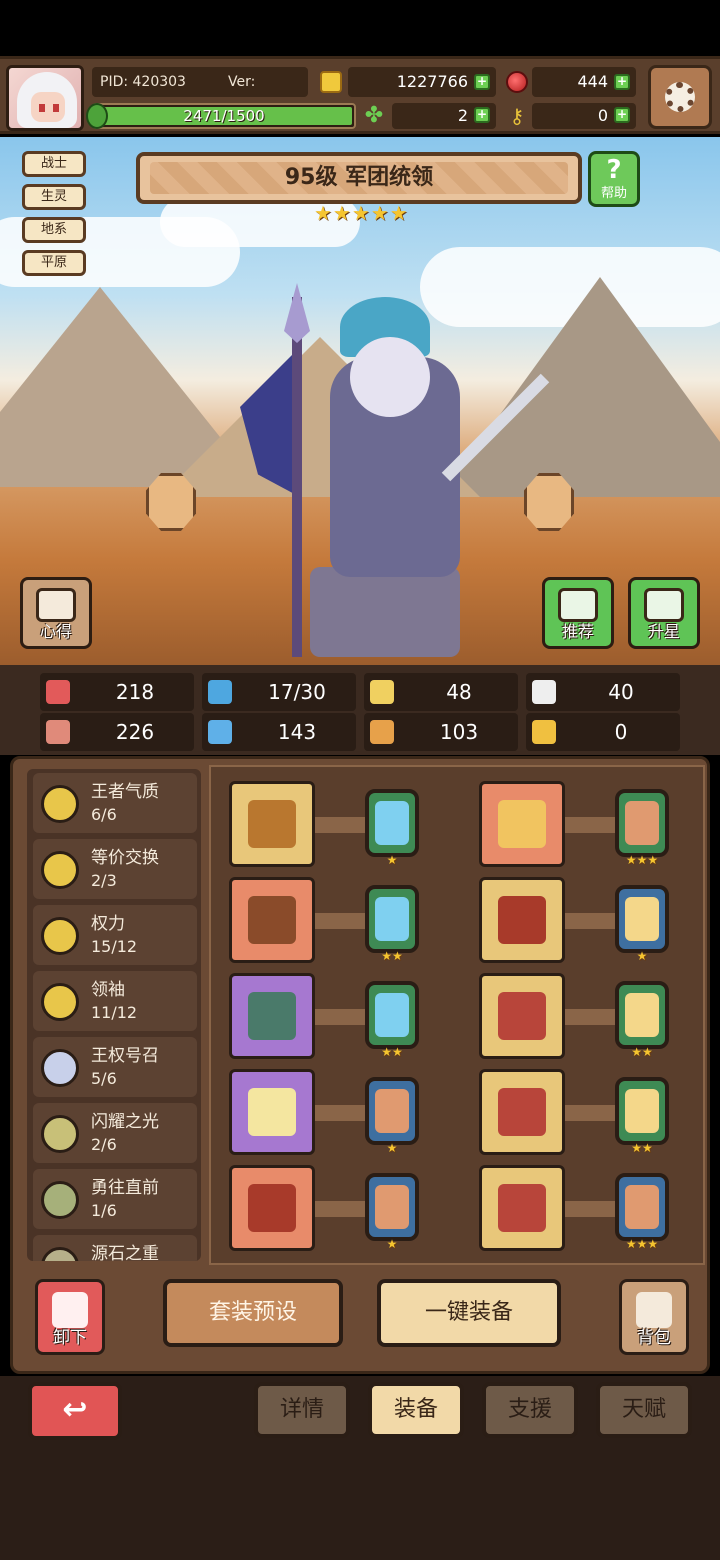  I want to click on bottom-nav: ↩ 详情 装备 支援 天赋, so click(360, 1468).